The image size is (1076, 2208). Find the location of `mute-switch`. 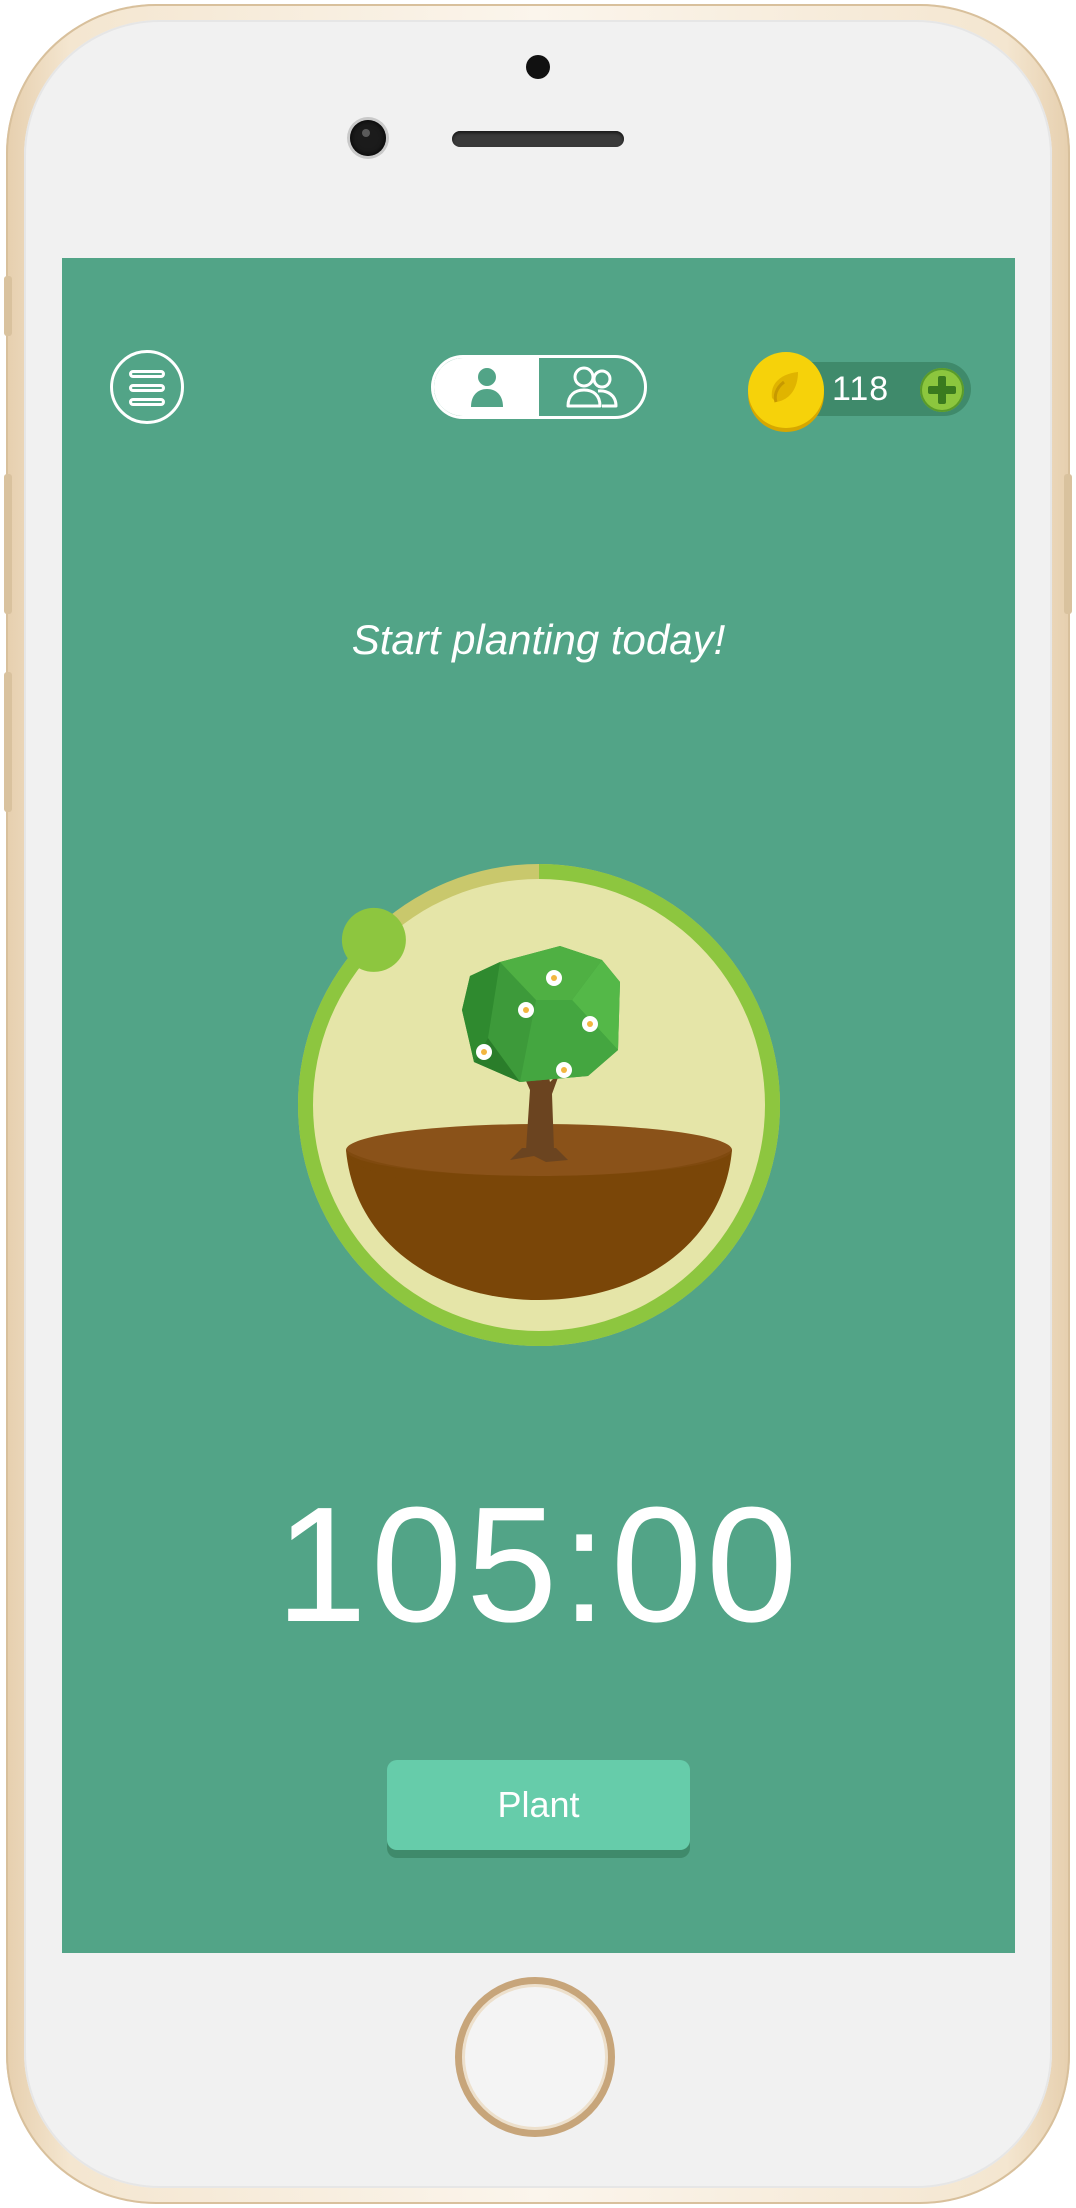

mute-switch is located at coordinates (8, 306).